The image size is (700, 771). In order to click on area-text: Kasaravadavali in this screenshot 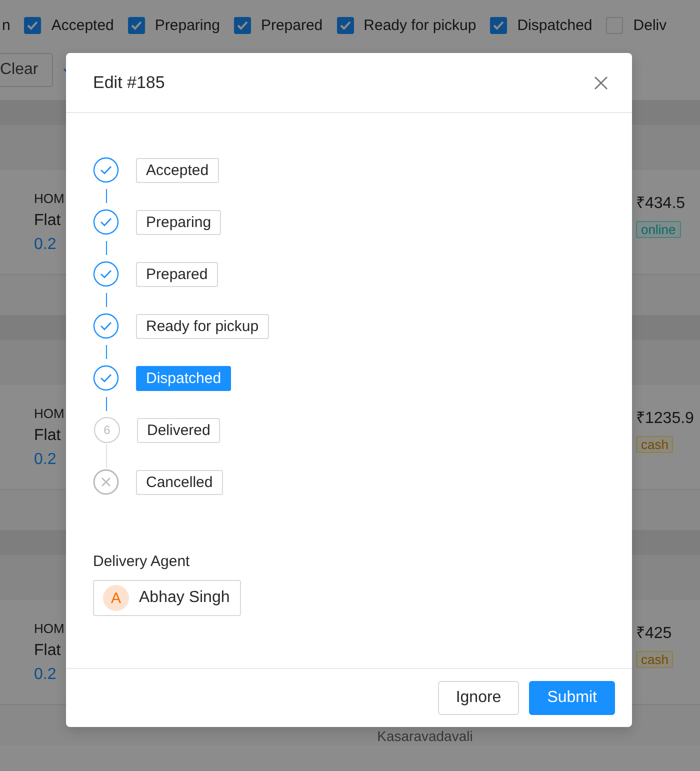, I will do `click(425, 735)`.